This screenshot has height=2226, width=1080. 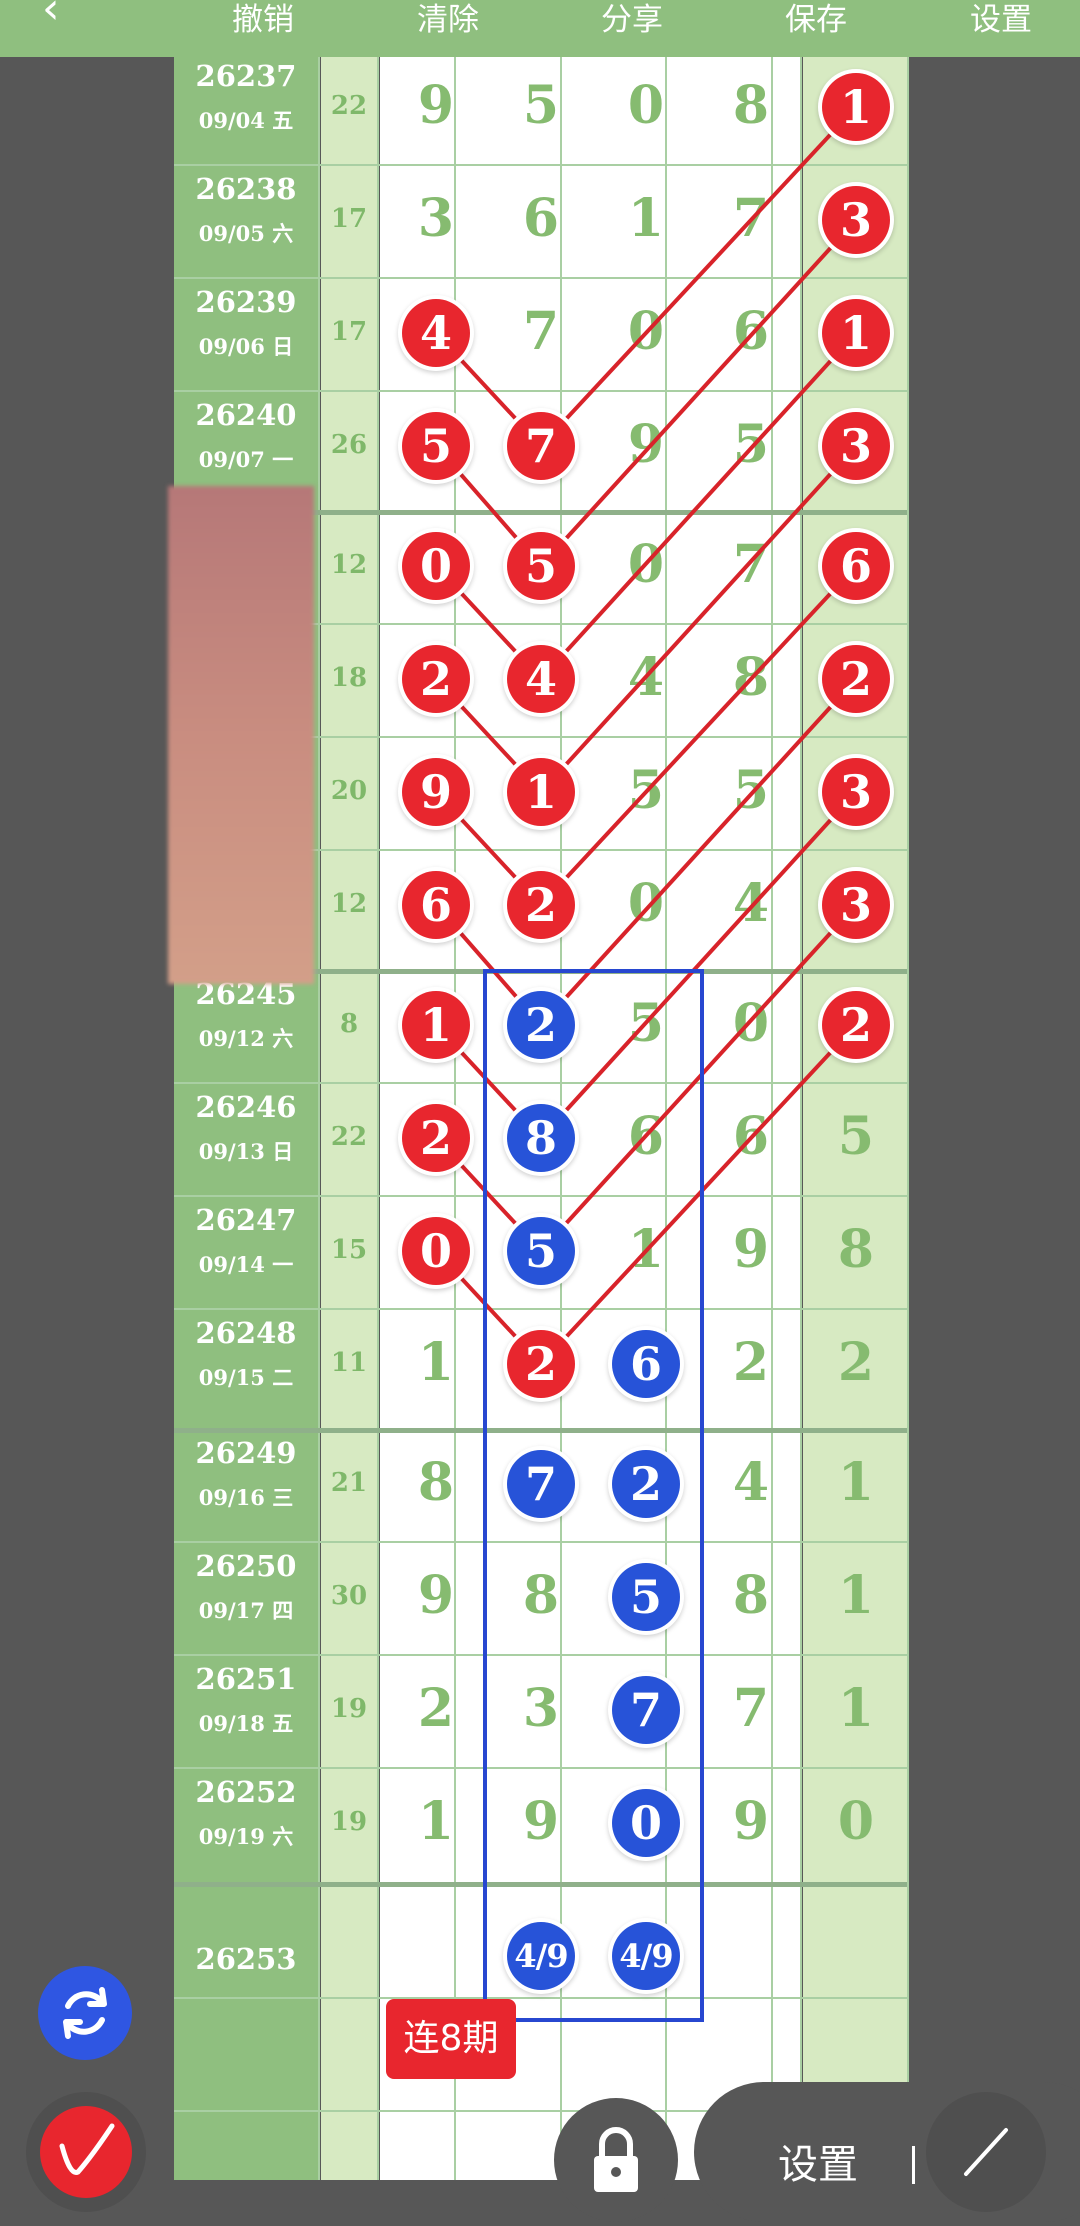 I want to click on streak-badge: 连8期, so click(x=451, y=2039).